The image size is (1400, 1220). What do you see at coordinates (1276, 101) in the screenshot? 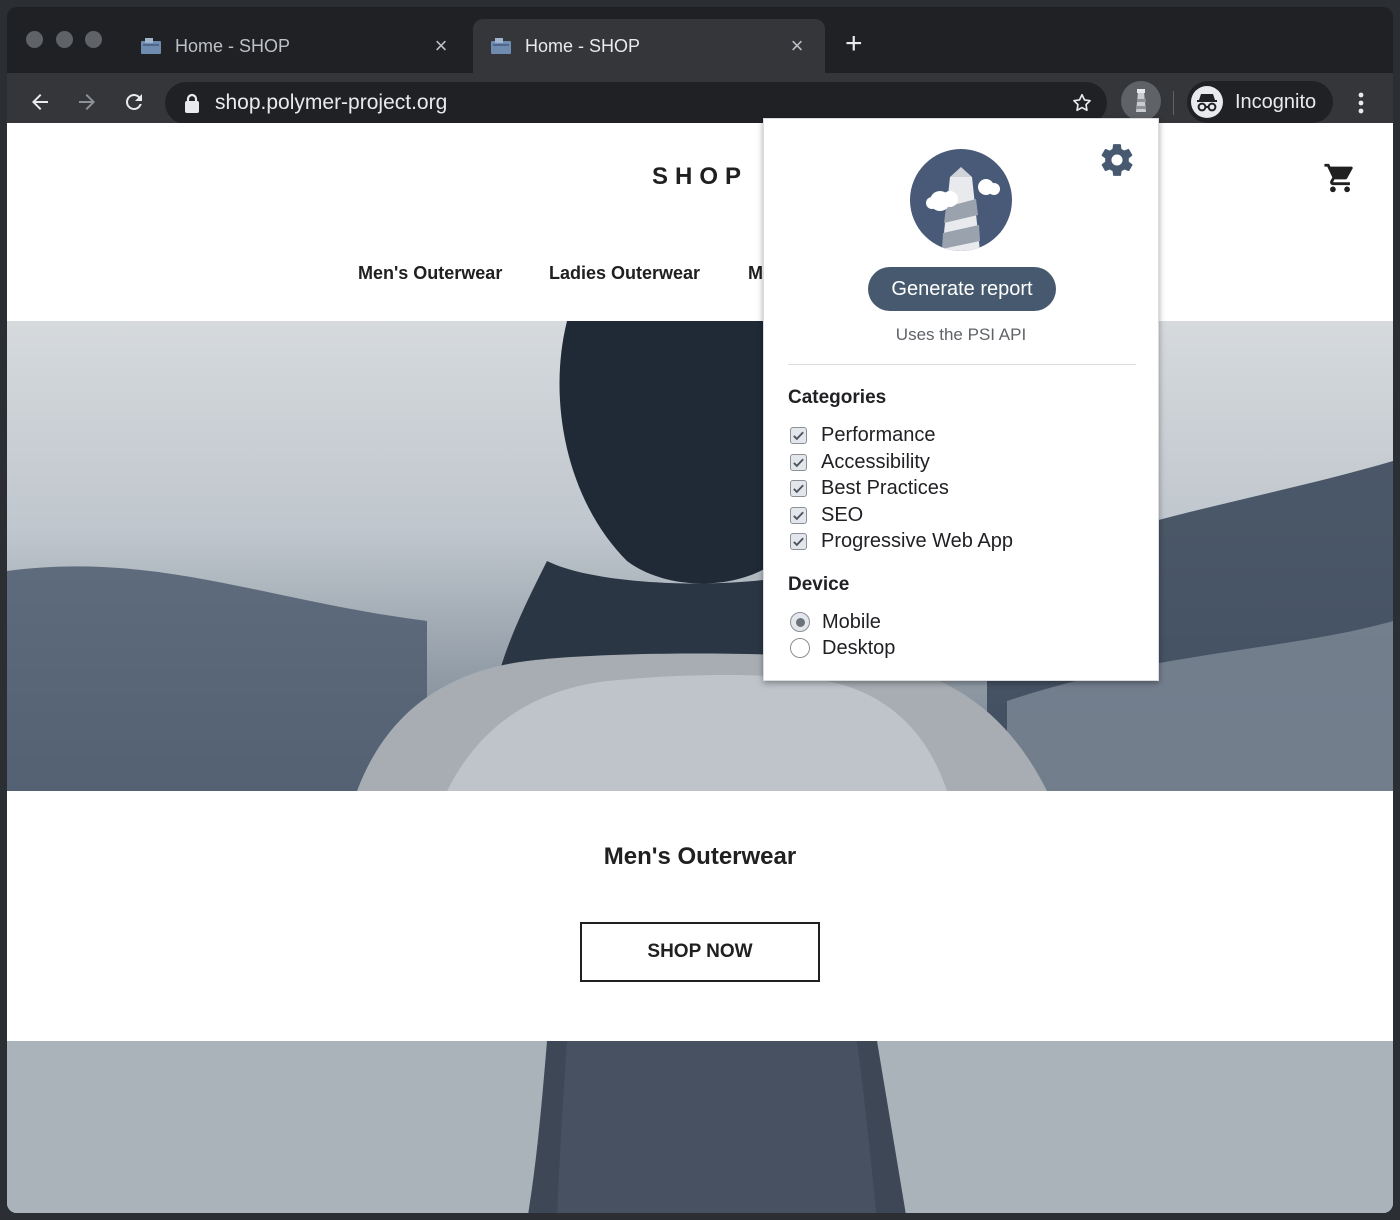
I see `profile-label: Incognito` at bounding box center [1276, 101].